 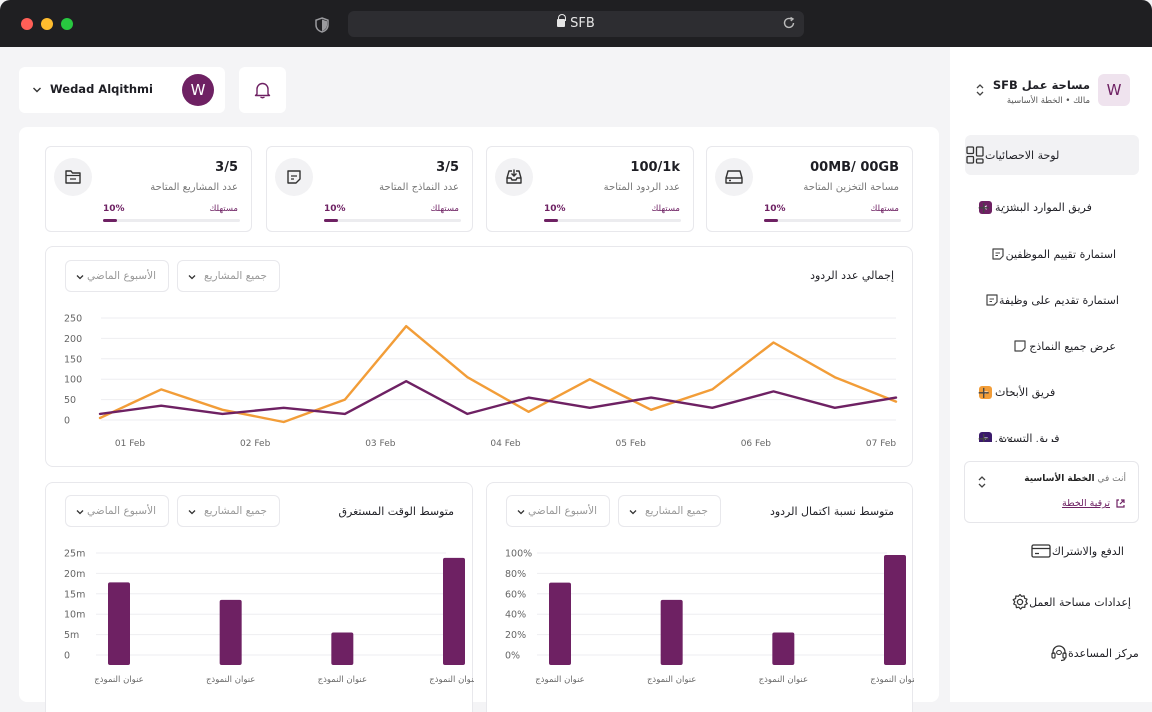 I want to click on workspace-title: مساحة عمل SFB, so click(x=1041, y=85).